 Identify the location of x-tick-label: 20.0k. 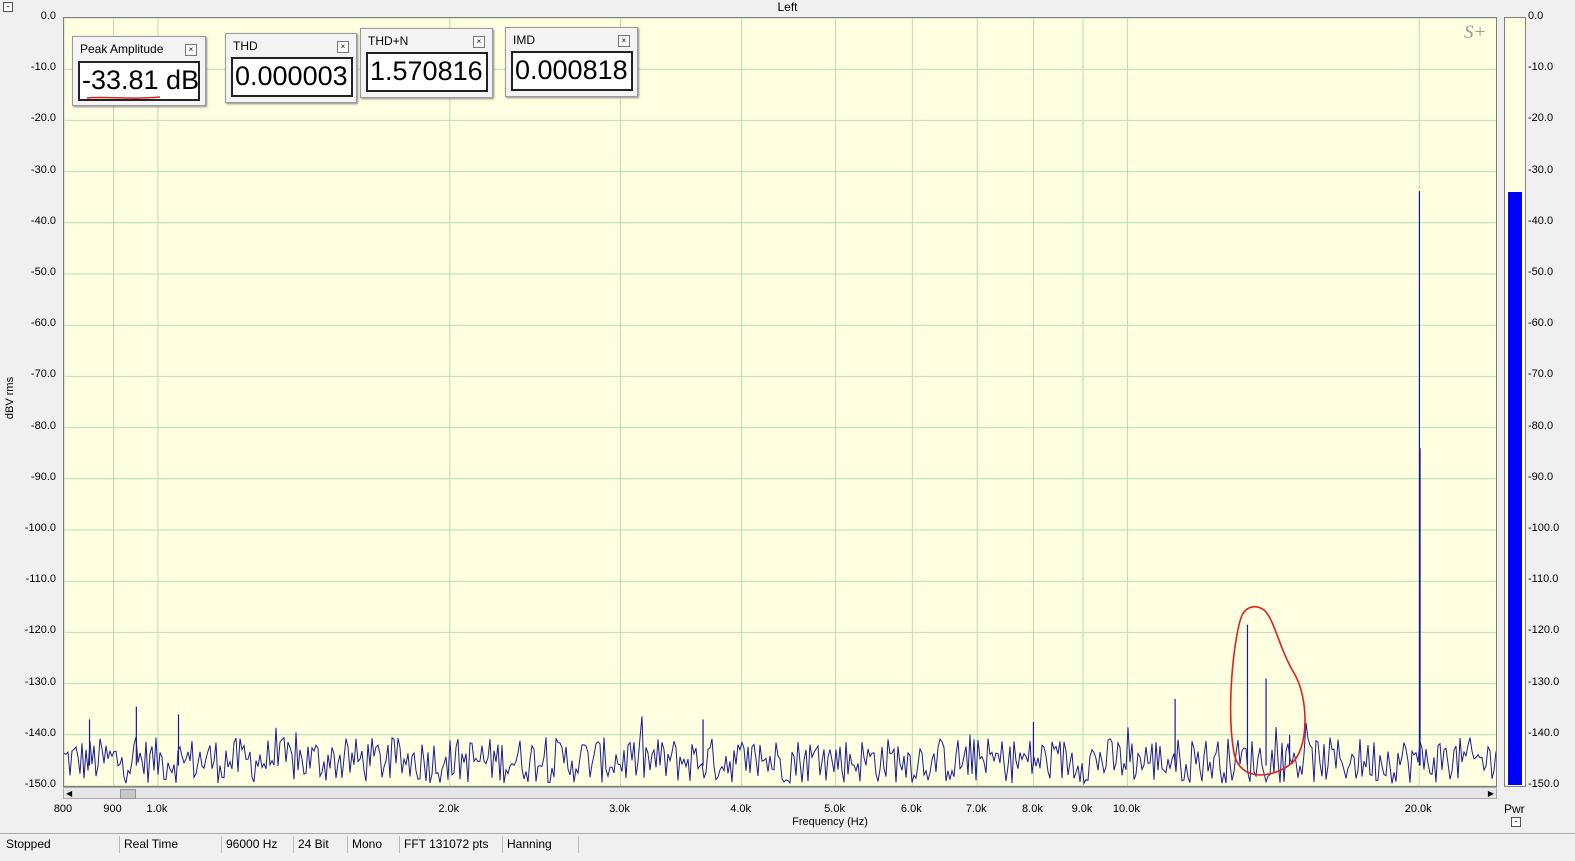
(1418, 809).